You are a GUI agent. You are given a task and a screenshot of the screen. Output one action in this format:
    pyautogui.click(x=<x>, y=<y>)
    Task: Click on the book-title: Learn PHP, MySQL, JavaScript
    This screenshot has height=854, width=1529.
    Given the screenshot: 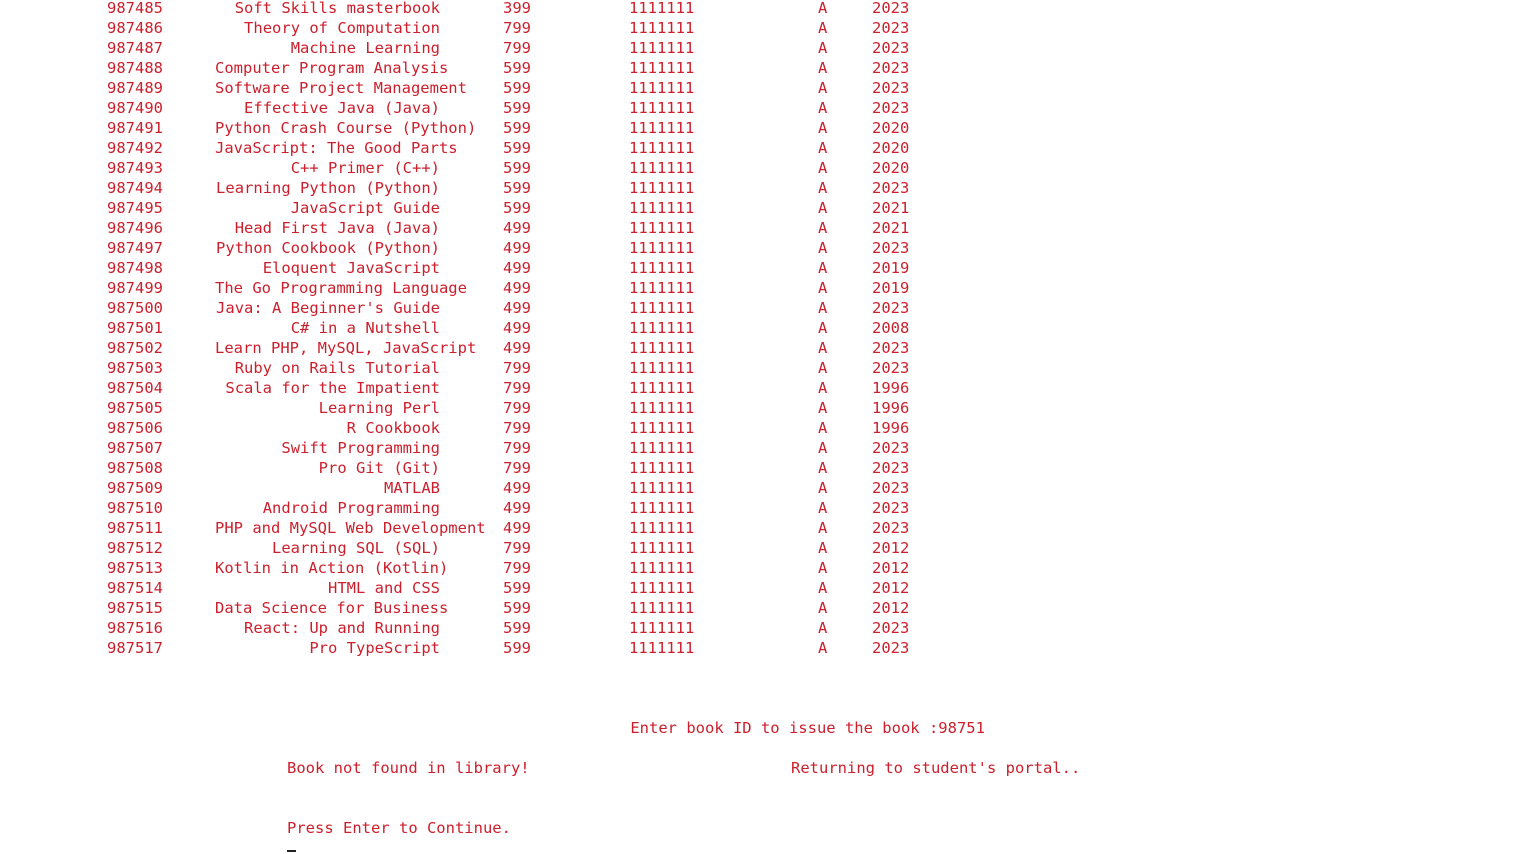 What is the action you would take?
    pyautogui.click(x=346, y=348)
    